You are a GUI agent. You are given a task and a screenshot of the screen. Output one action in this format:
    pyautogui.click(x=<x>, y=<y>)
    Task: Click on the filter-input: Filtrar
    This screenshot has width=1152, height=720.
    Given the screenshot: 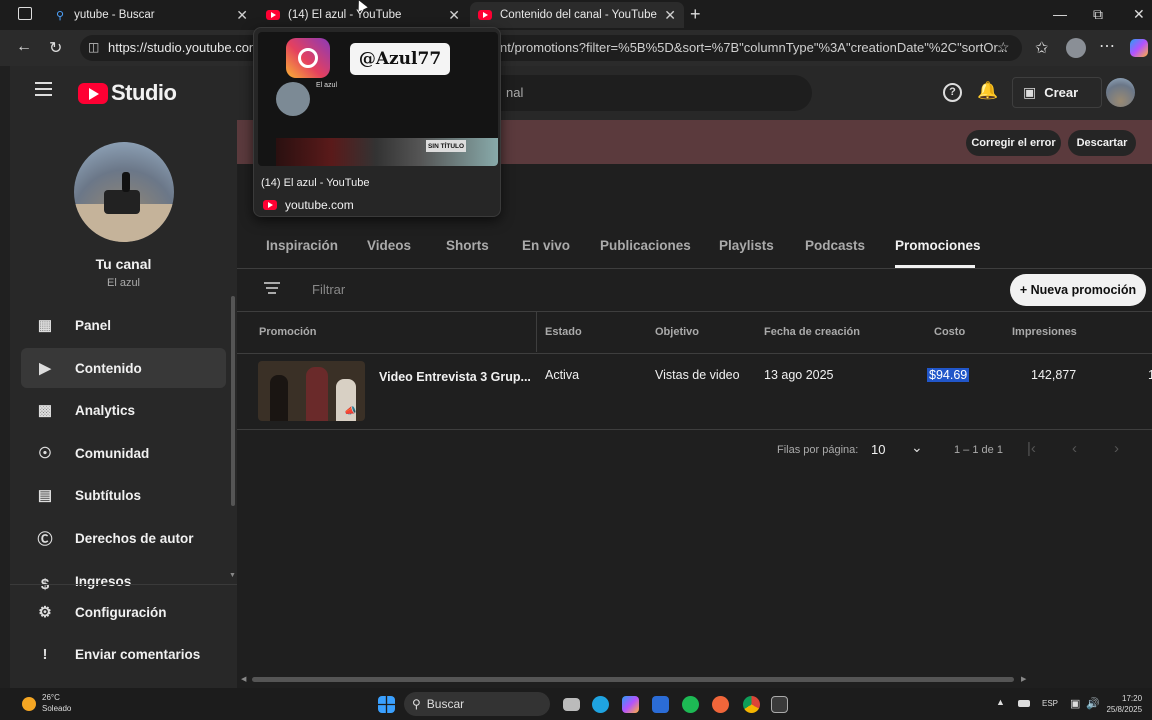 What is the action you would take?
    pyautogui.click(x=328, y=289)
    